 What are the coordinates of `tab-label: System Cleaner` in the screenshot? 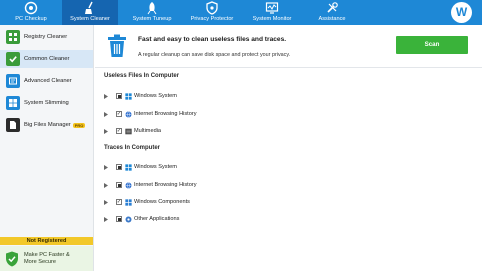 It's located at (90, 19).